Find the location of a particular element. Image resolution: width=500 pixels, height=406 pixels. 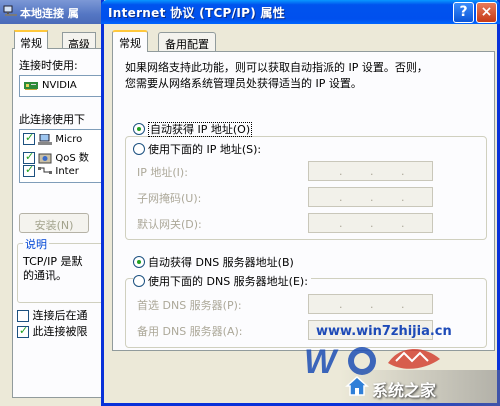

list-item: QoS 数 is located at coordinates (56, 156).